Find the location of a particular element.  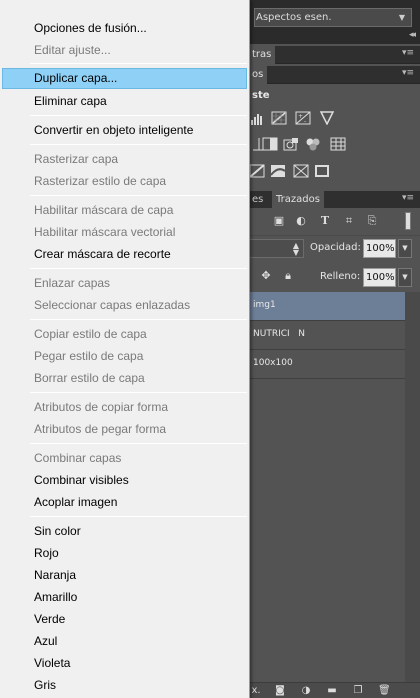

menu-item-sin-color: Sin color is located at coordinates (124, 531).